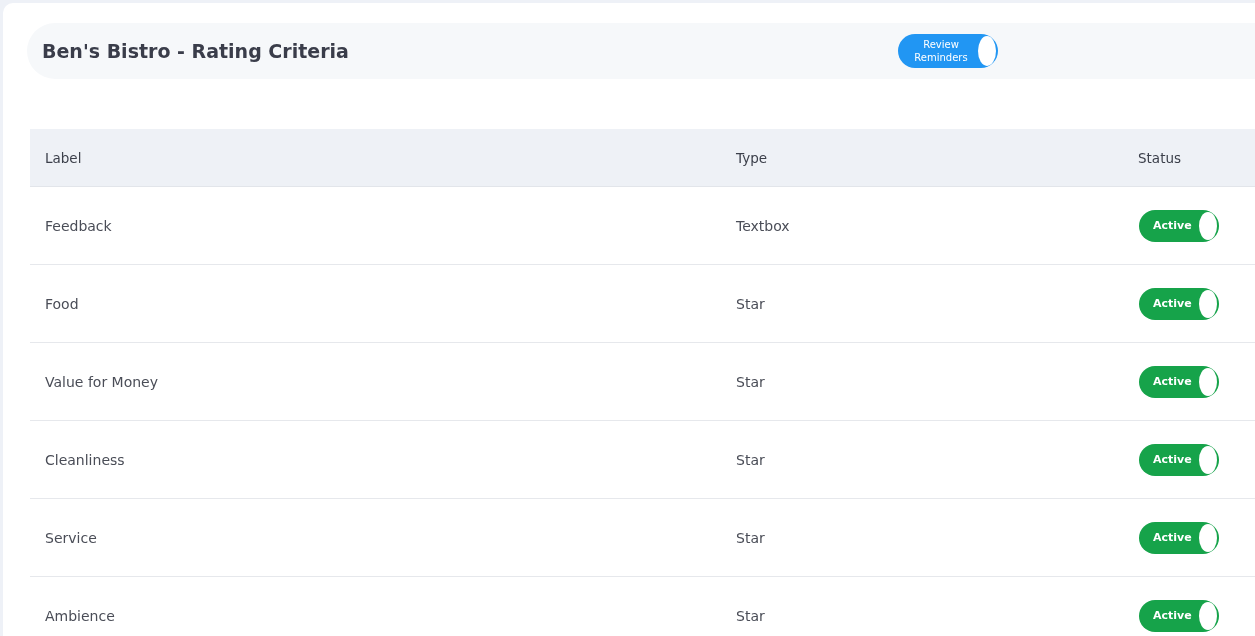  What do you see at coordinates (936, 158) in the screenshot?
I see `column-header: Type` at bounding box center [936, 158].